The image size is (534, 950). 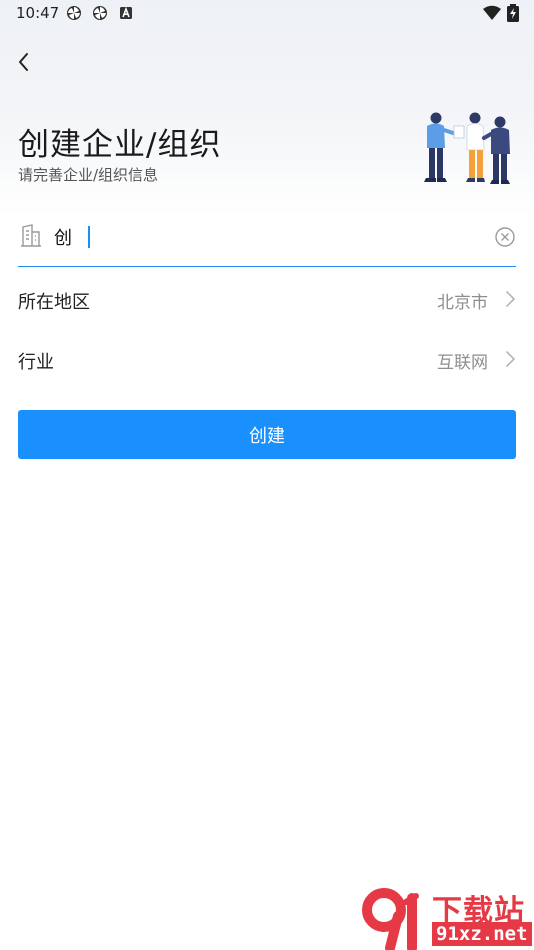 I want to click on status-time: 10:47, so click(x=38, y=13).